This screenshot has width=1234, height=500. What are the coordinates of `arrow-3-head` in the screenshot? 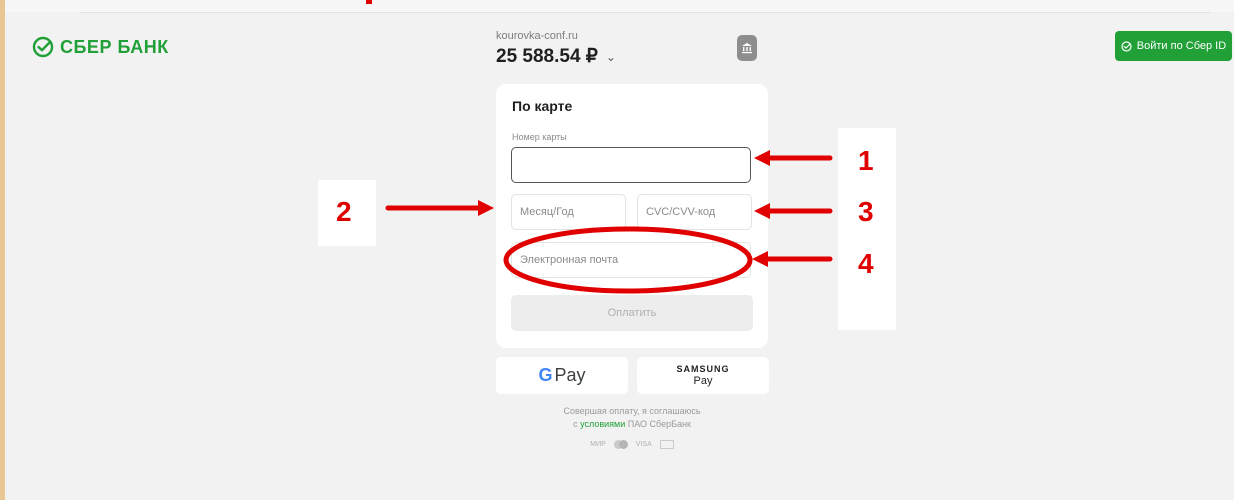 It's located at (762, 211).